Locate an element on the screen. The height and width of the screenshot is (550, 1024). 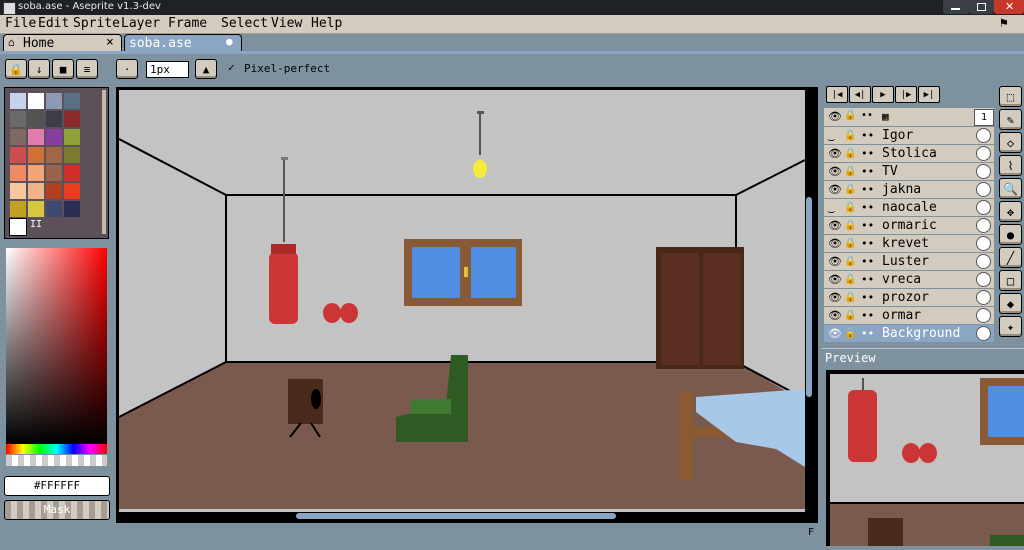
notifications-flag-icon: ⚑ is located at coordinates (1004, 23).